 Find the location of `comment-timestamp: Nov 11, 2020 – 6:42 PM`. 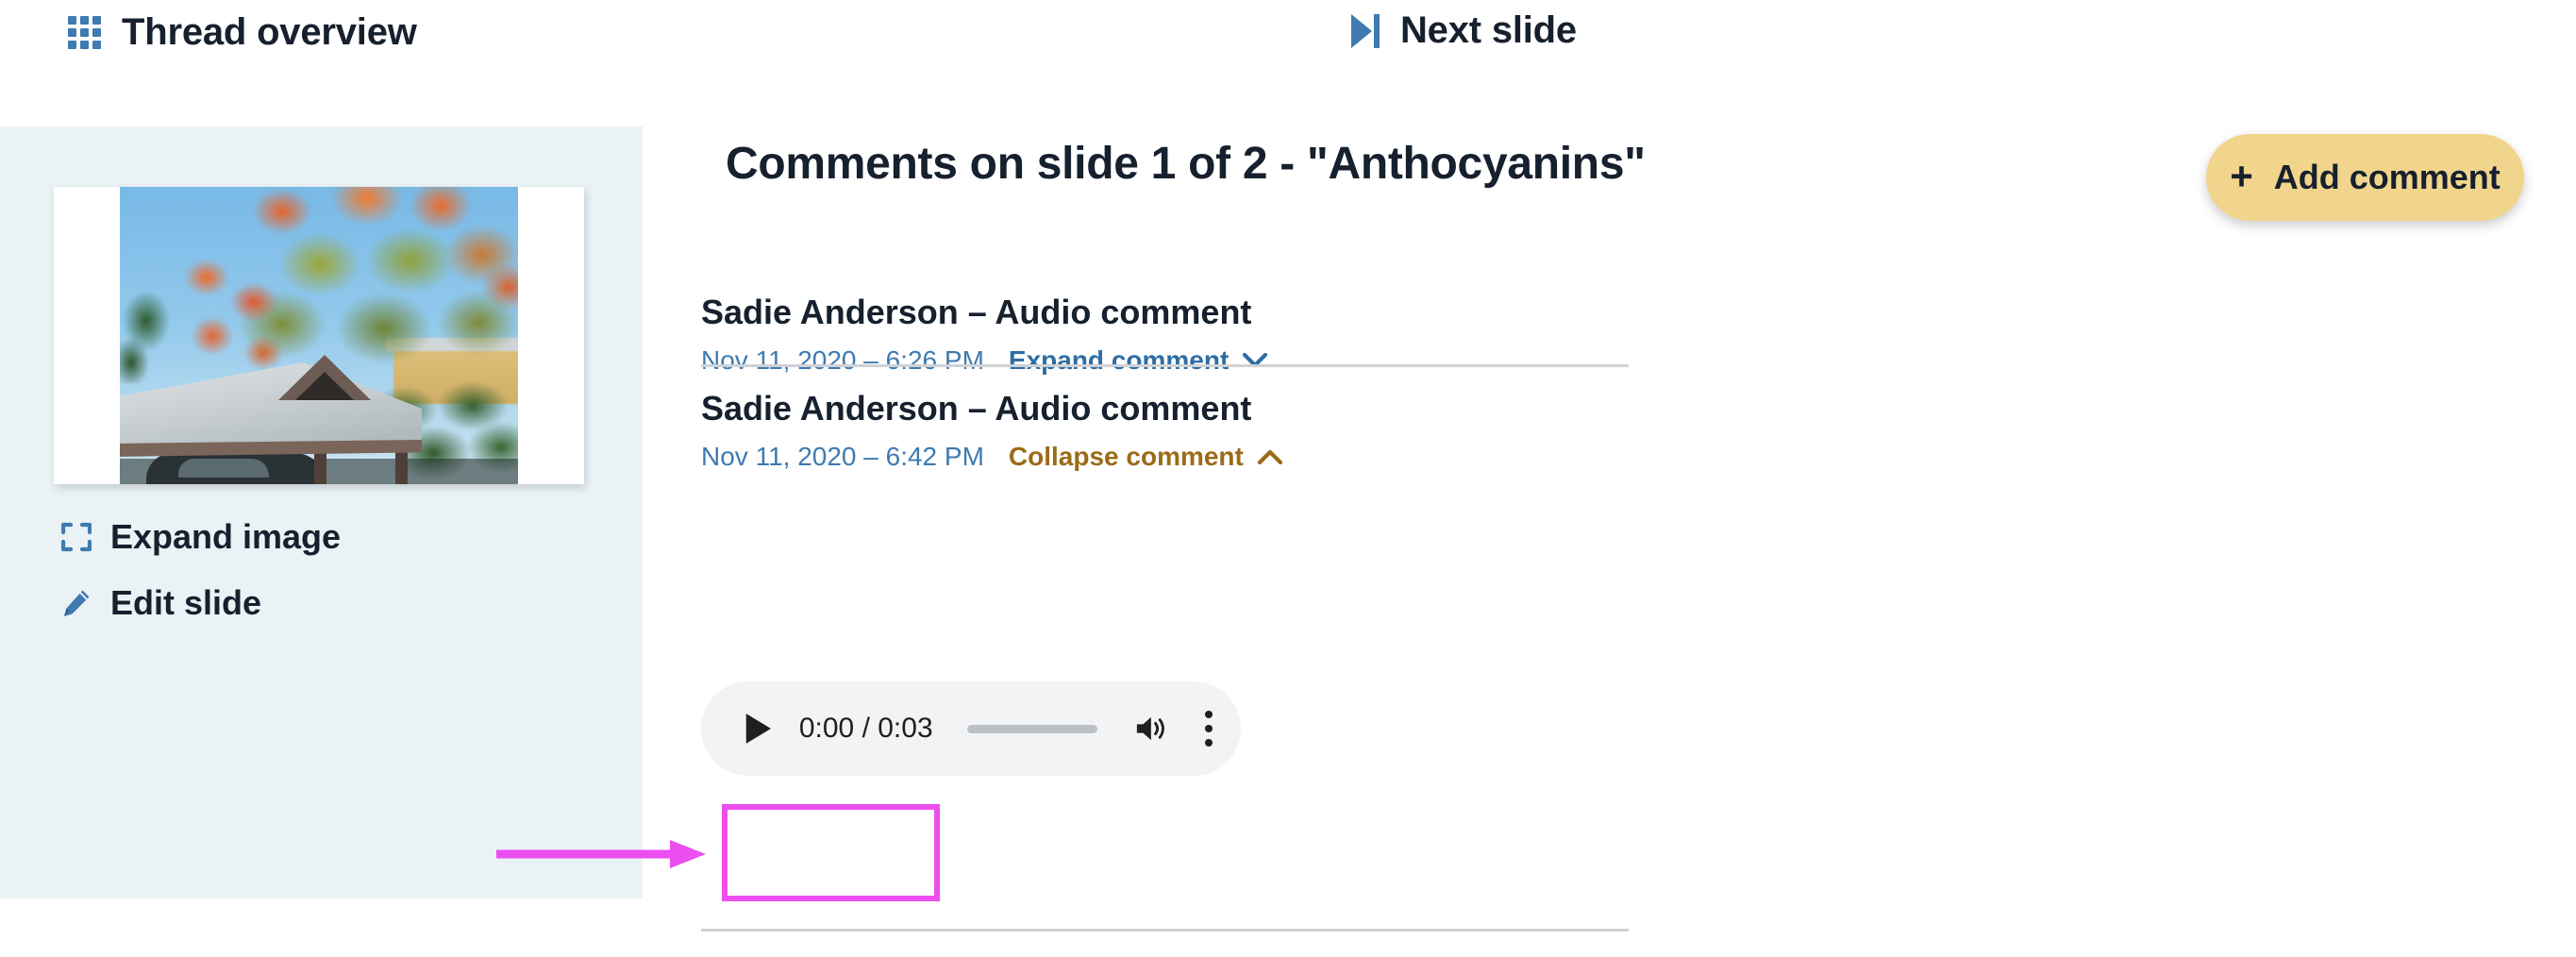

comment-timestamp: Nov 11, 2020 – 6:42 PM is located at coordinates (842, 456).